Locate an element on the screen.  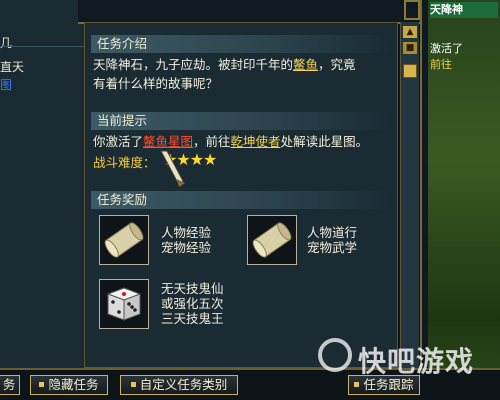
quest-button-partial: 务 is located at coordinates (10, 385).